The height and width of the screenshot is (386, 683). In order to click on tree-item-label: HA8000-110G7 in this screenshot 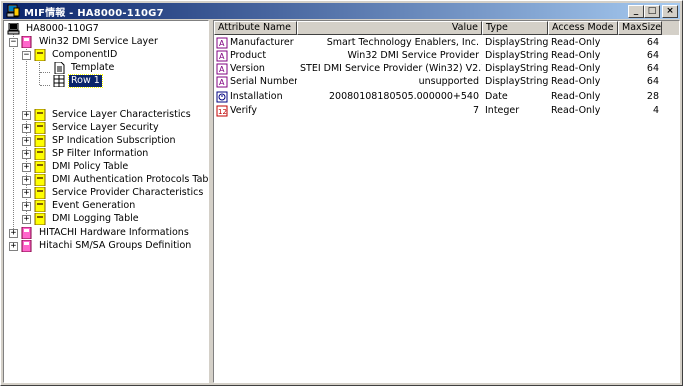, I will do `click(62, 28)`.